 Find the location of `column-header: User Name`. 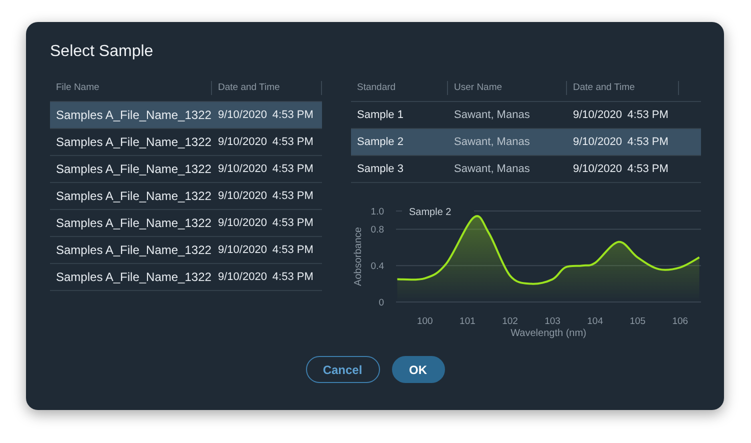

column-header: User Name is located at coordinates (475, 87).